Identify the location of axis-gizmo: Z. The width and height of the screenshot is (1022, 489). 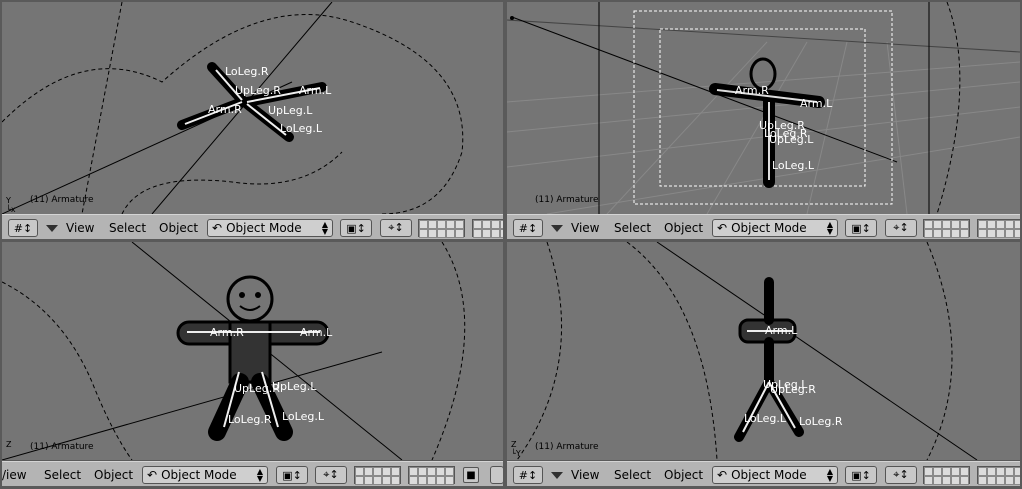
(9, 444).